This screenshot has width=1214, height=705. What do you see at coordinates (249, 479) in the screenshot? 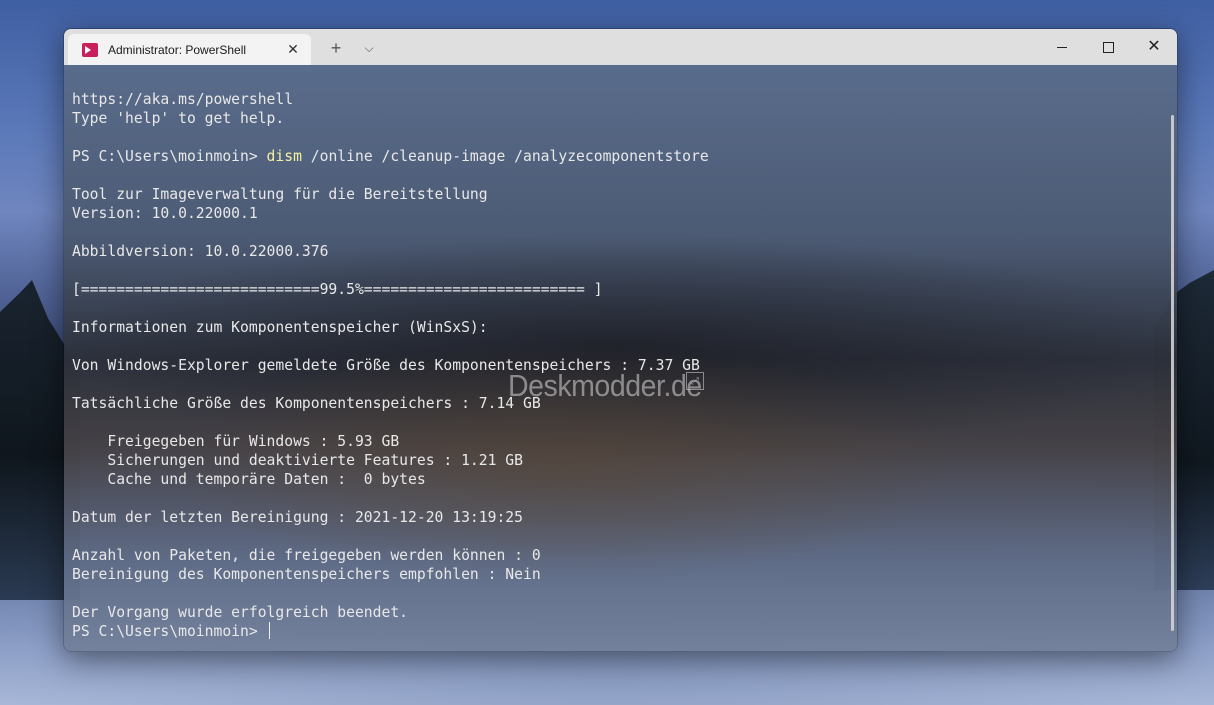
I see `console-line: Cache und temporäre Daten : 0 bytes` at bounding box center [249, 479].